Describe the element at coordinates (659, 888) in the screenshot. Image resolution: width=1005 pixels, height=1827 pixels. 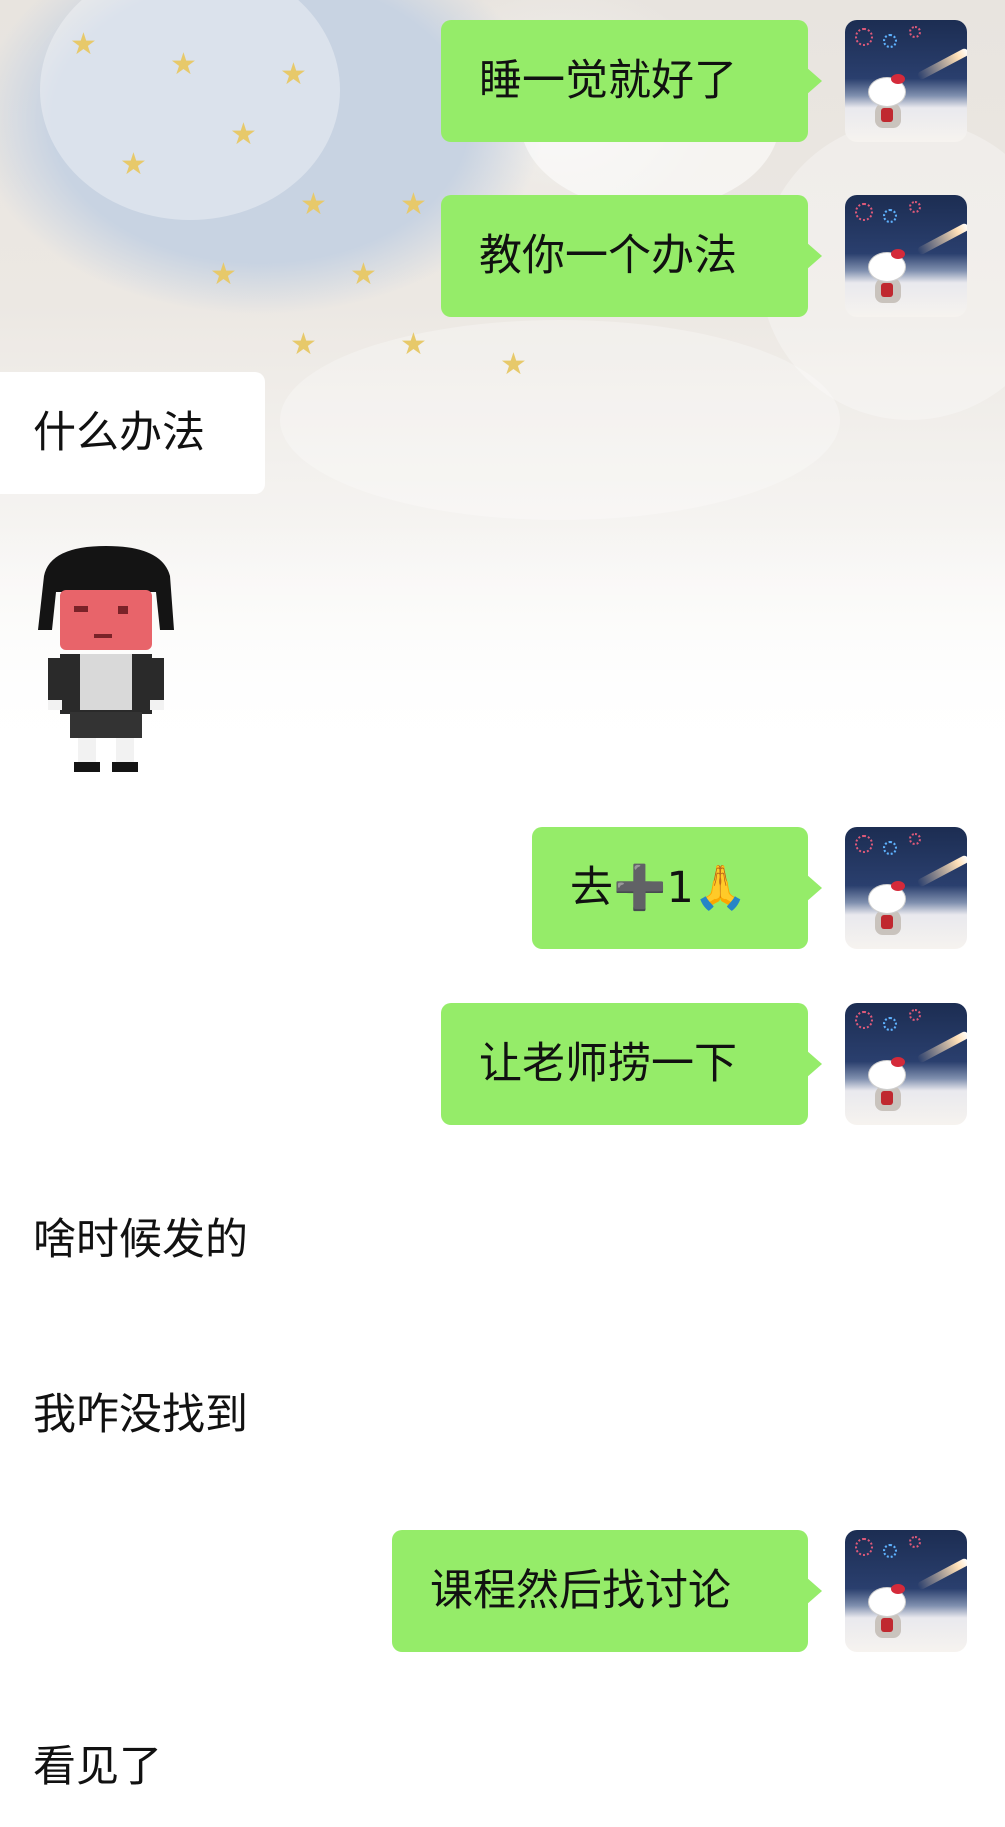
I see `message-text: 去➕1🙏` at that location.